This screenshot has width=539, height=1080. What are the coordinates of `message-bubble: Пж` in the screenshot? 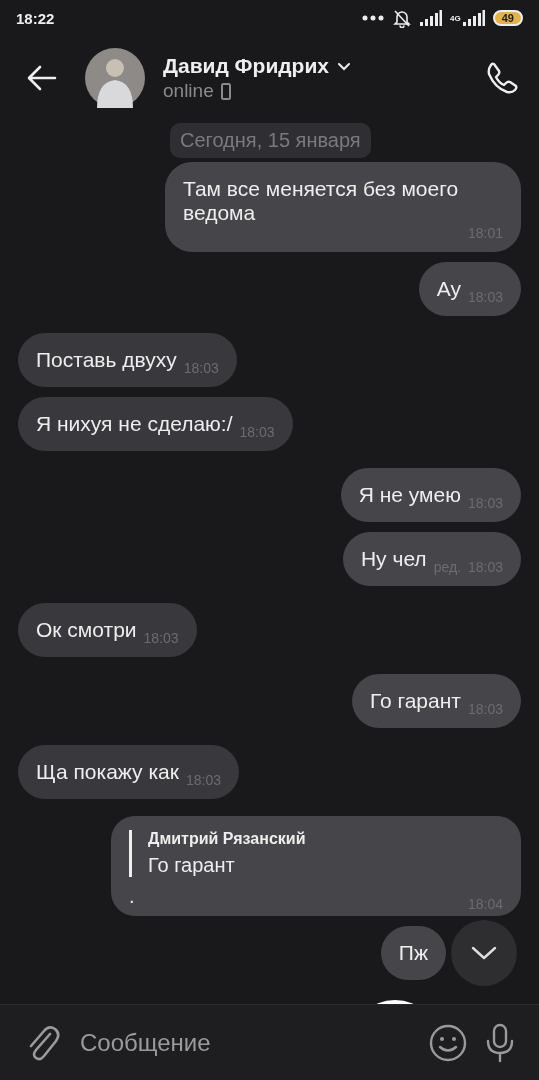 It's located at (413, 953).